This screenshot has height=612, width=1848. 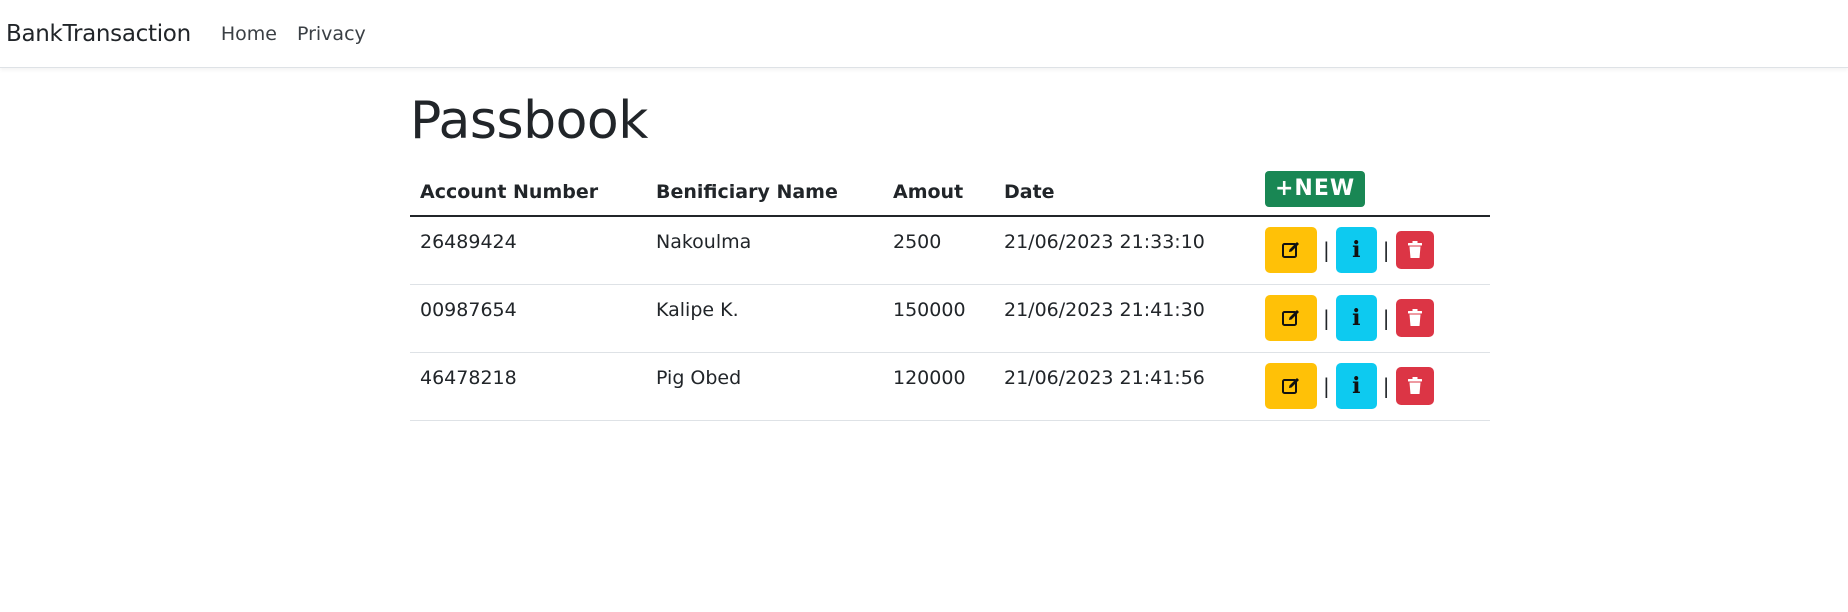 I want to click on cell-account: 46478218, so click(x=528, y=386).